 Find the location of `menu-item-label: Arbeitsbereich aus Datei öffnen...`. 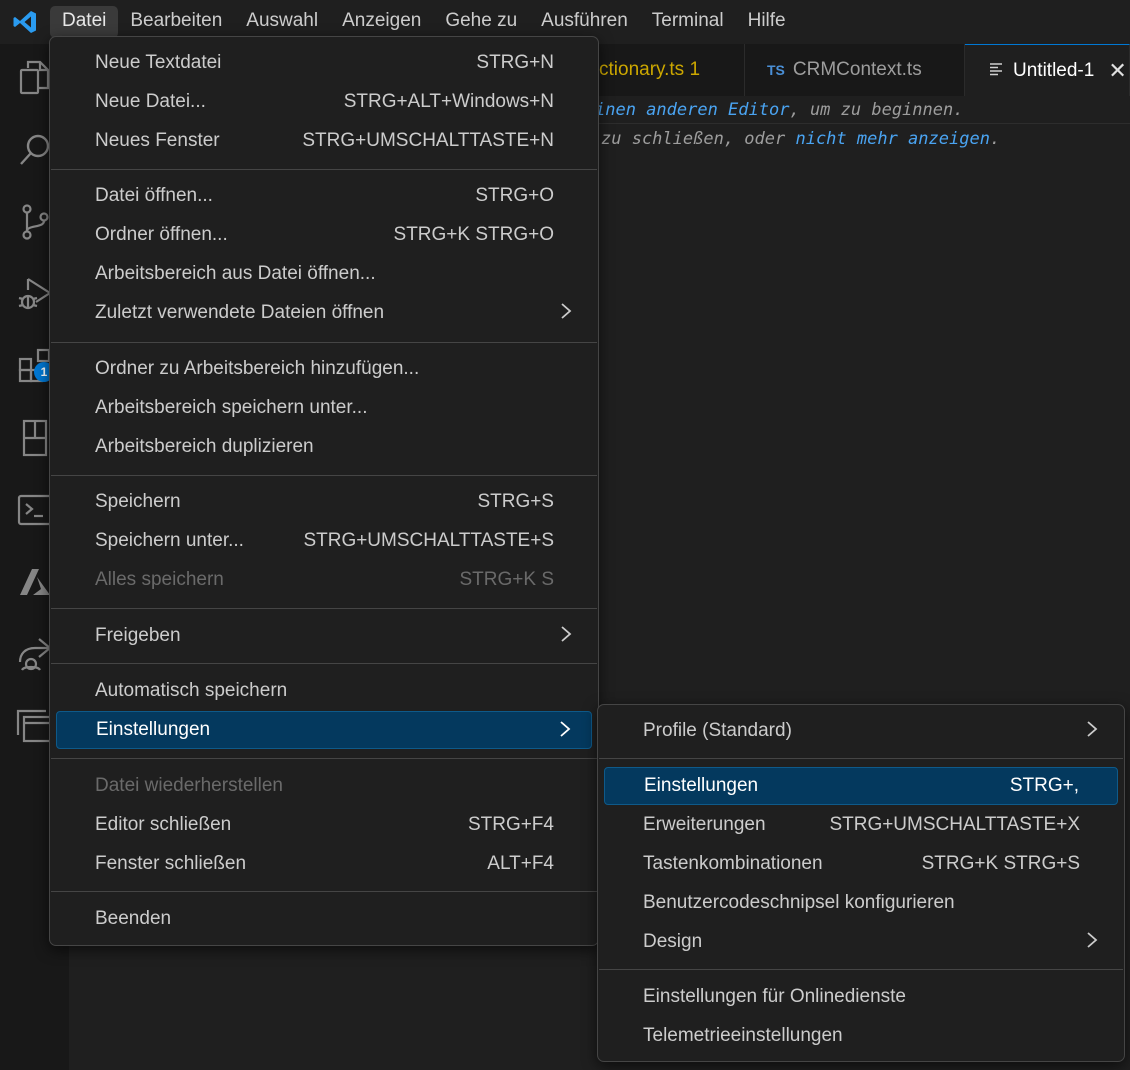

menu-item-label: Arbeitsbereich aus Datei öffnen... is located at coordinates (235, 273).